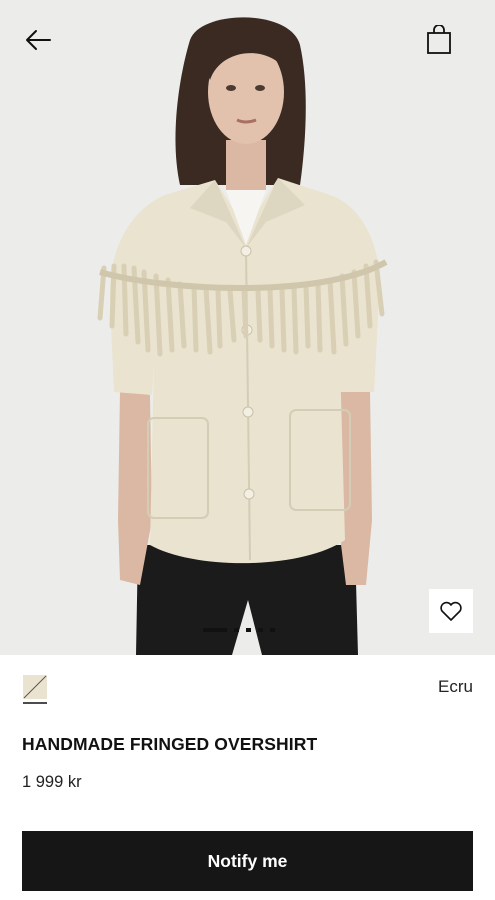 This screenshot has width=495, height=900. Describe the element at coordinates (455, 686) in the screenshot. I see `color-name: Ecru` at that location.